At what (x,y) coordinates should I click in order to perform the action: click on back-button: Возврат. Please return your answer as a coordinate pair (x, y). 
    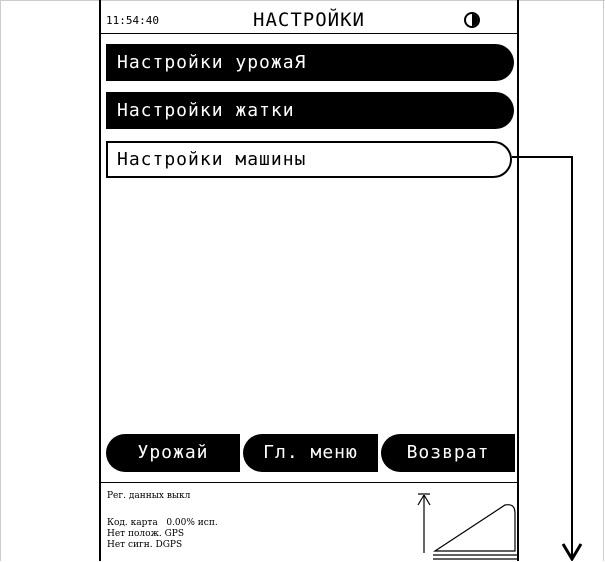
    Looking at the image, I should click on (448, 453).